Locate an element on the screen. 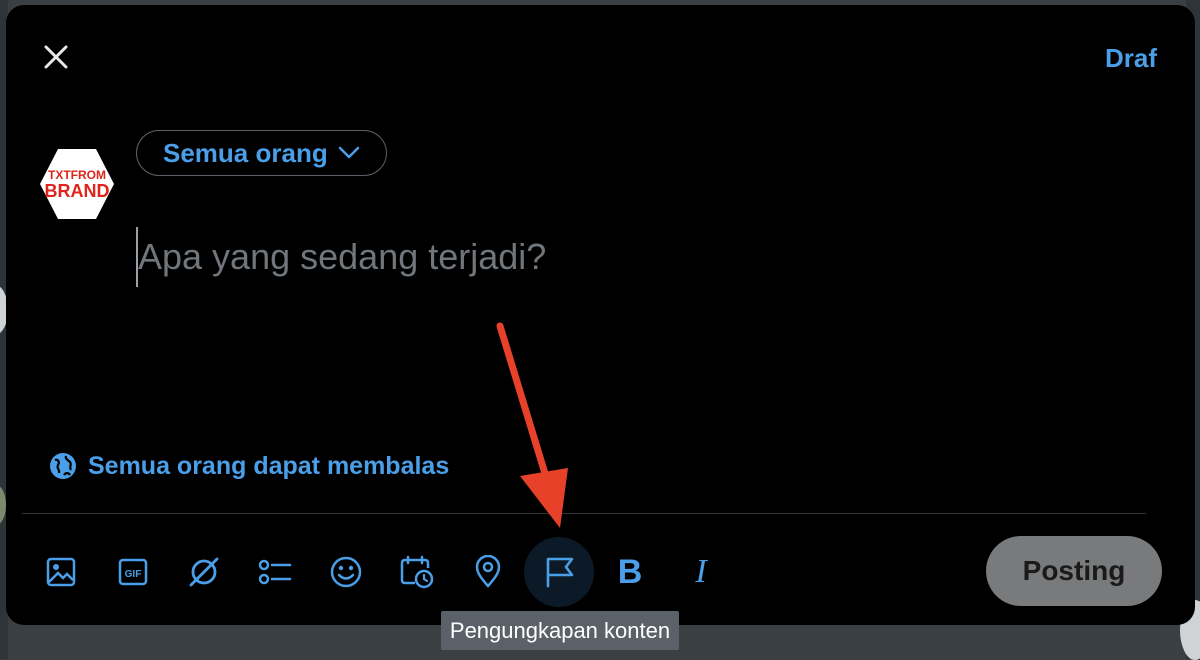 The height and width of the screenshot is (660, 1200). gif-button: GIF is located at coordinates (133, 572).